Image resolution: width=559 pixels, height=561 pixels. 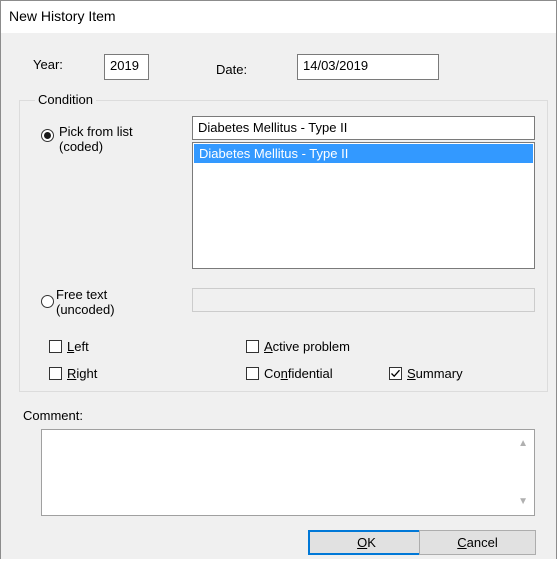 I want to click on comment-textarea: ▲ ▼, so click(x=288, y=472).